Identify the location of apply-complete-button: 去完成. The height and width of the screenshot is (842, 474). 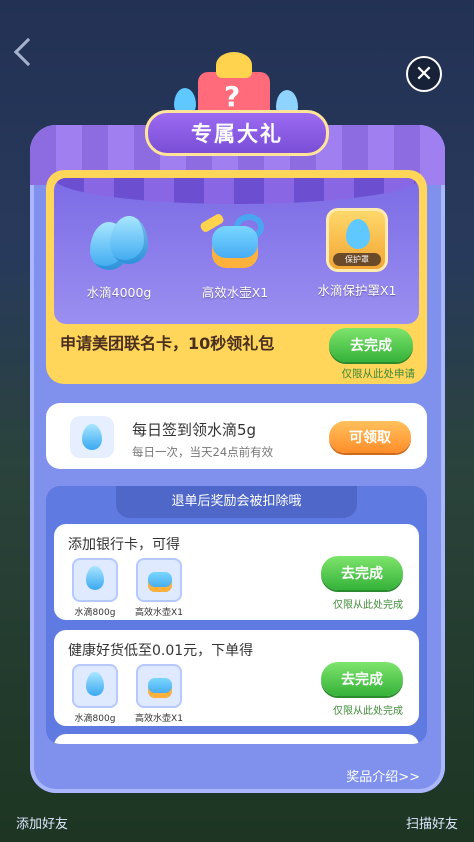
(371, 345).